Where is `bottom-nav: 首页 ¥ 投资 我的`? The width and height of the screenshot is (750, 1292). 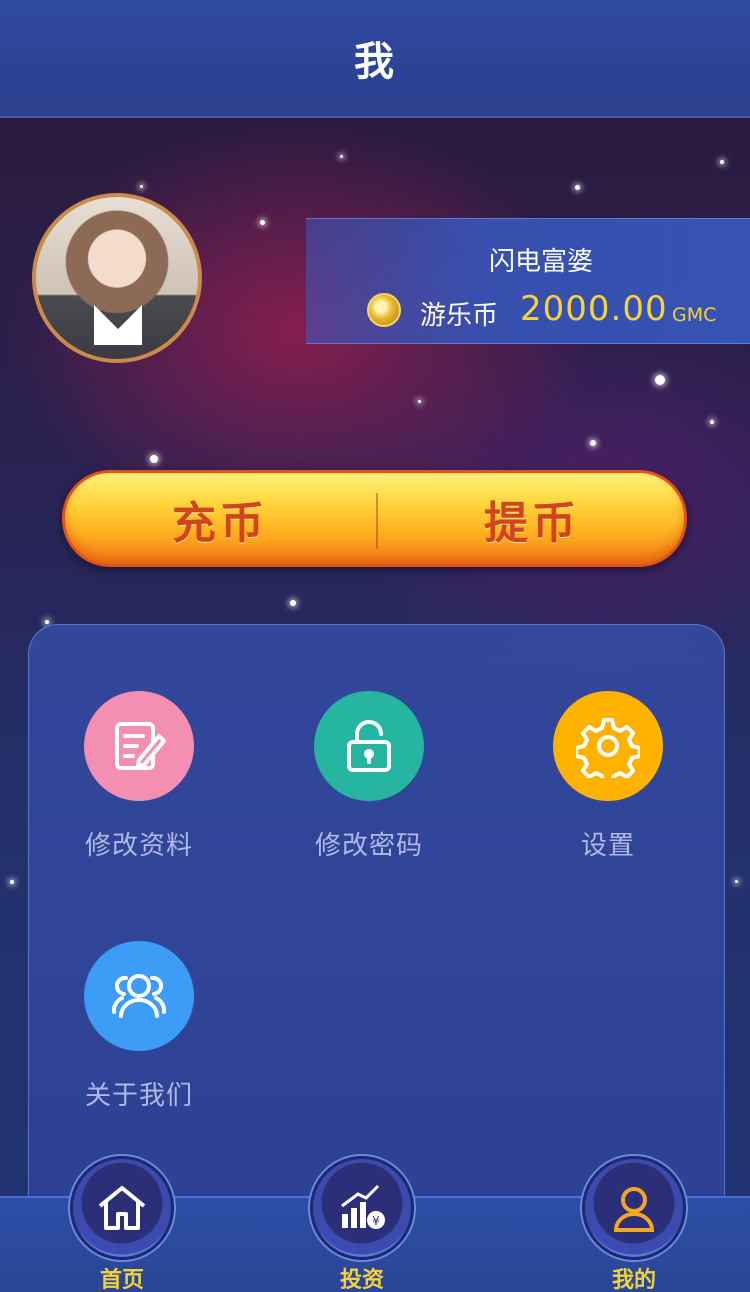 bottom-nav: 首页 ¥ 投资 我的 is located at coordinates (375, 1224).